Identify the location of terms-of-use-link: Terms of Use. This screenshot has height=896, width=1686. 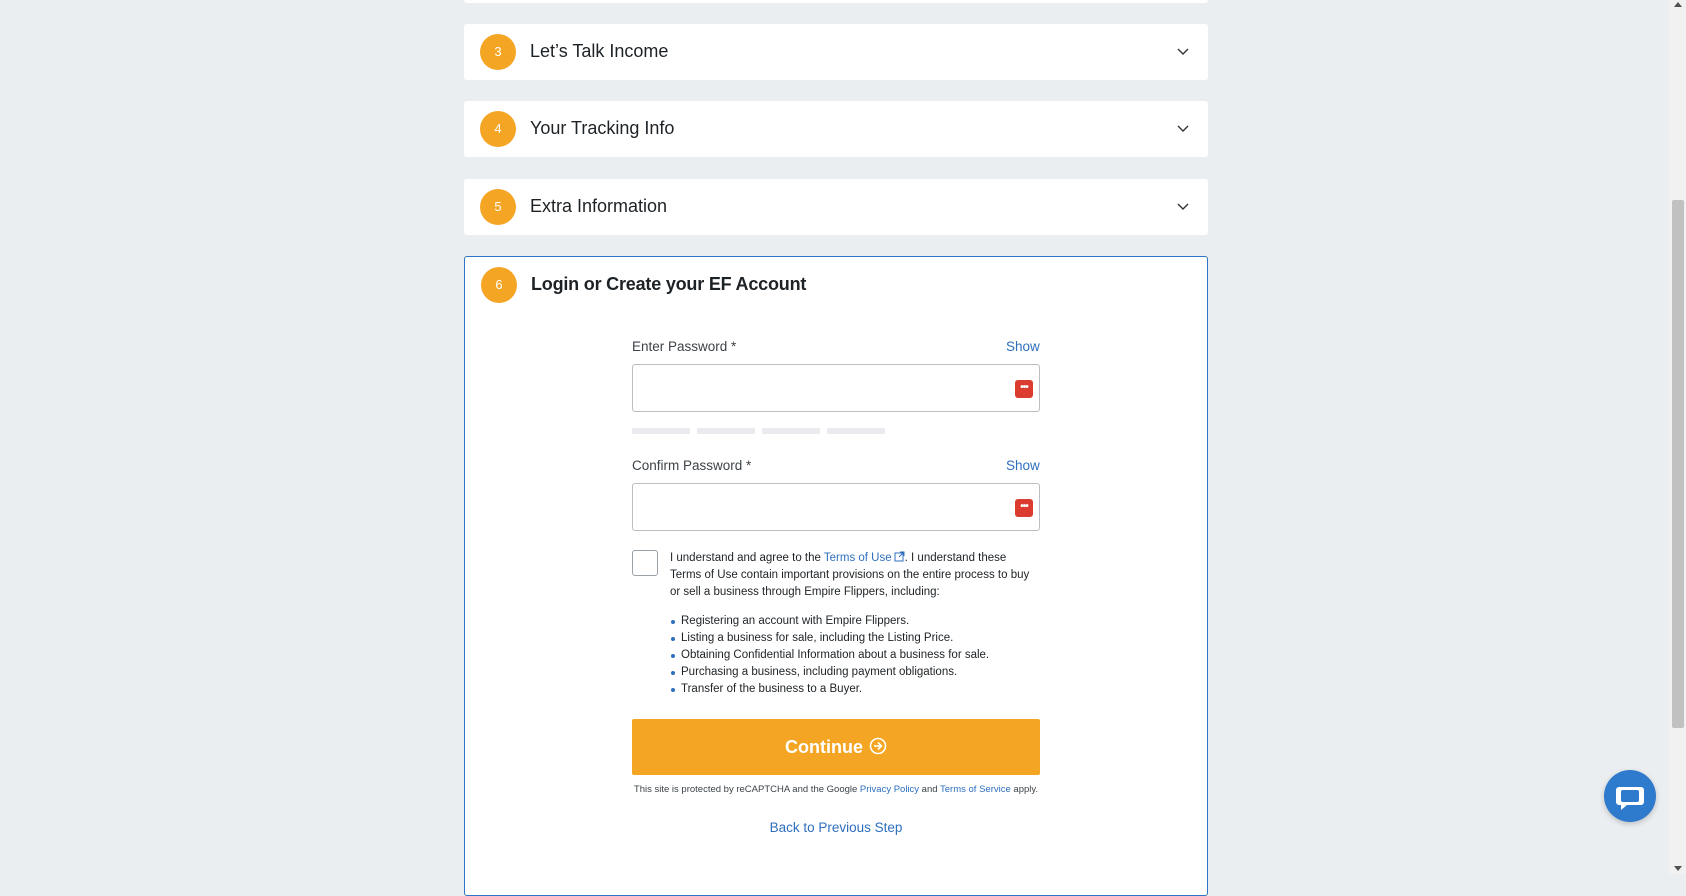
(864, 557).